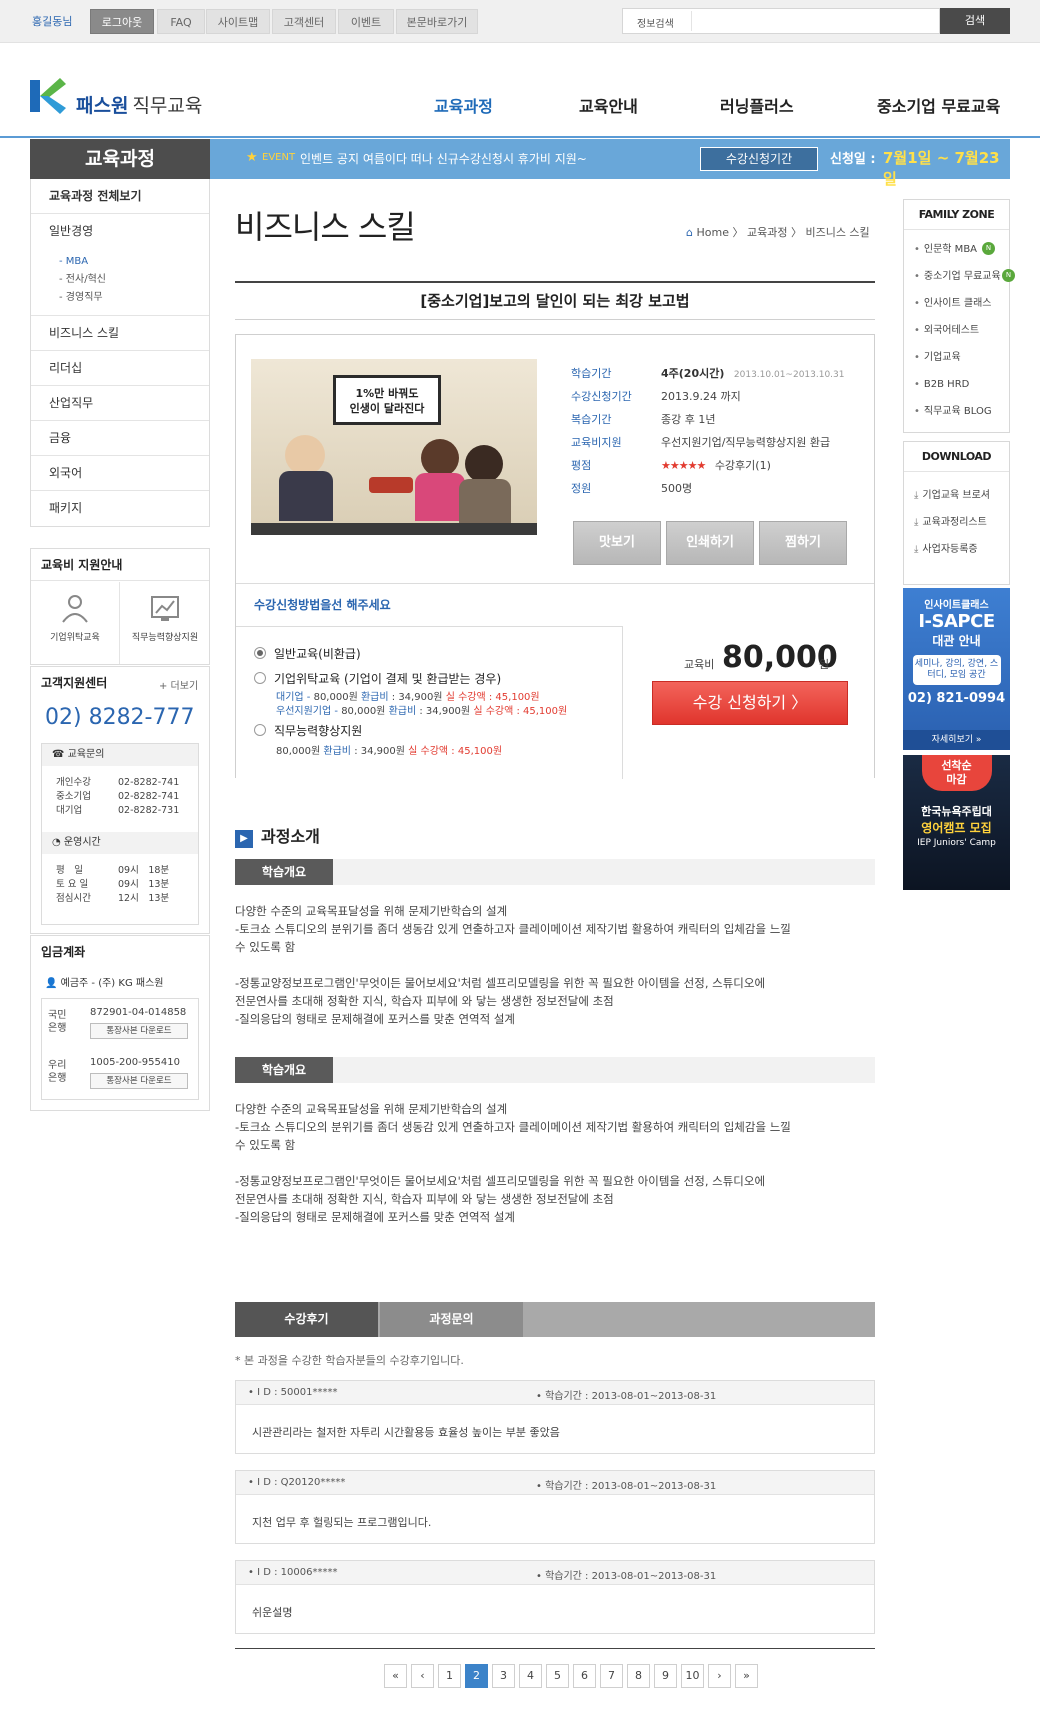 This screenshot has height=1724, width=1040. Describe the element at coordinates (178, 684) in the screenshot. I see `cs-more-link: + 더보기` at that location.